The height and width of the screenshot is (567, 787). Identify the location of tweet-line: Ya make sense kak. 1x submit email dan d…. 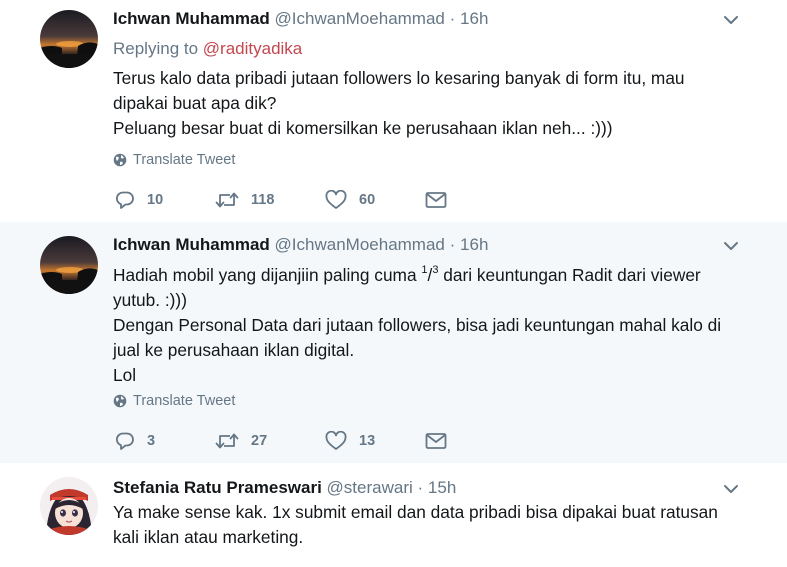
(415, 512).